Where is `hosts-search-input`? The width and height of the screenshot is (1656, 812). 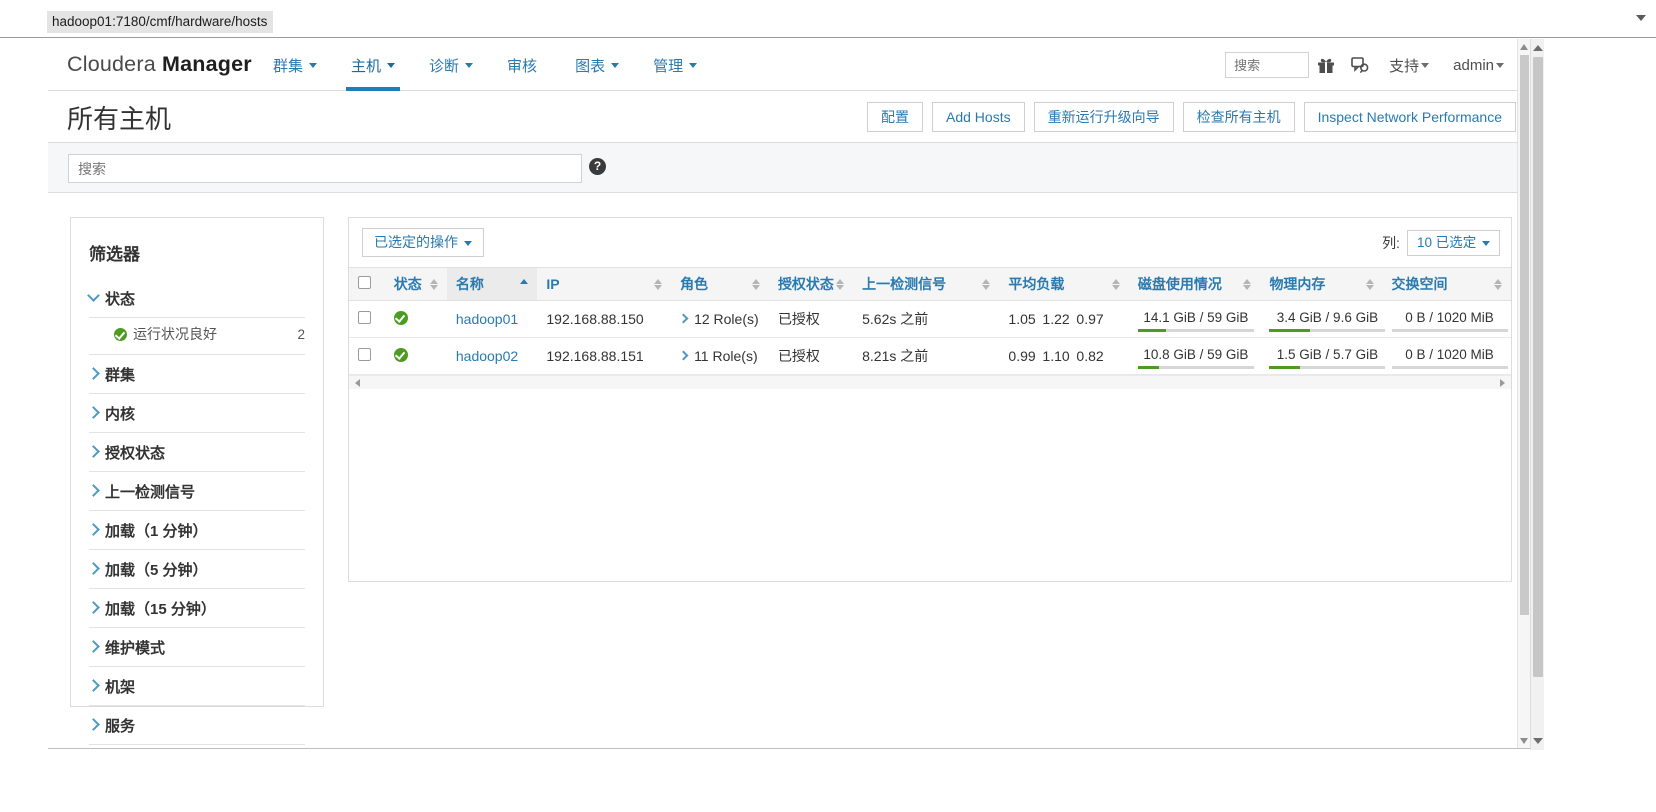 hosts-search-input is located at coordinates (325, 168).